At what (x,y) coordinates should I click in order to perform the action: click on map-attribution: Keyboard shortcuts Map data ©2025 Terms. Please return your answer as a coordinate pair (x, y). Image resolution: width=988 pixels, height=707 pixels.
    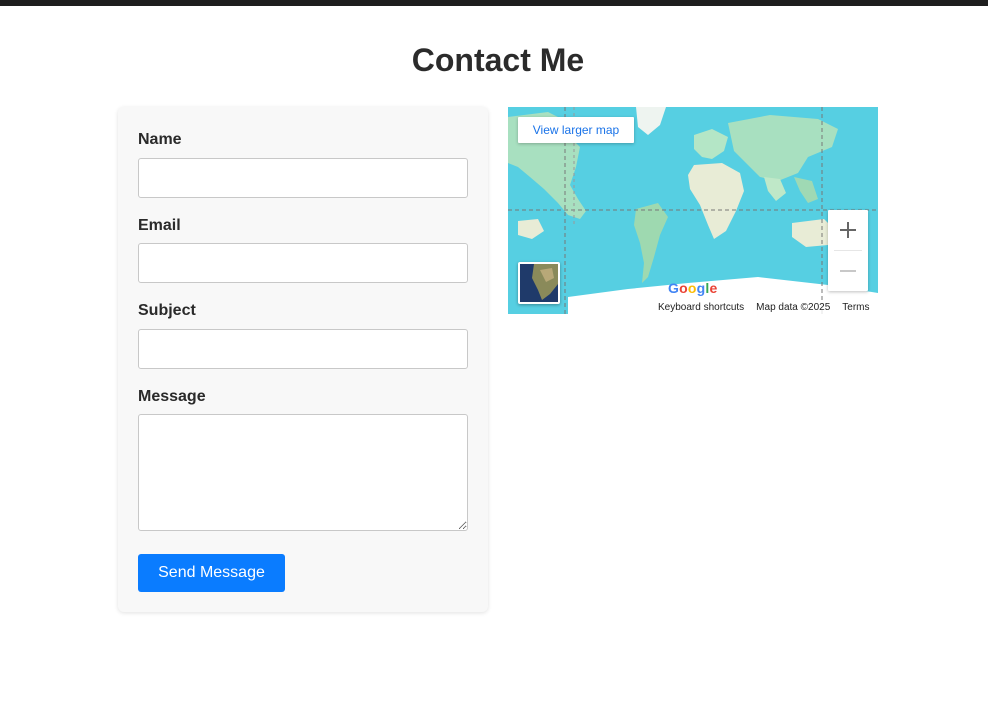
    Looking at the image, I should click on (766, 307).